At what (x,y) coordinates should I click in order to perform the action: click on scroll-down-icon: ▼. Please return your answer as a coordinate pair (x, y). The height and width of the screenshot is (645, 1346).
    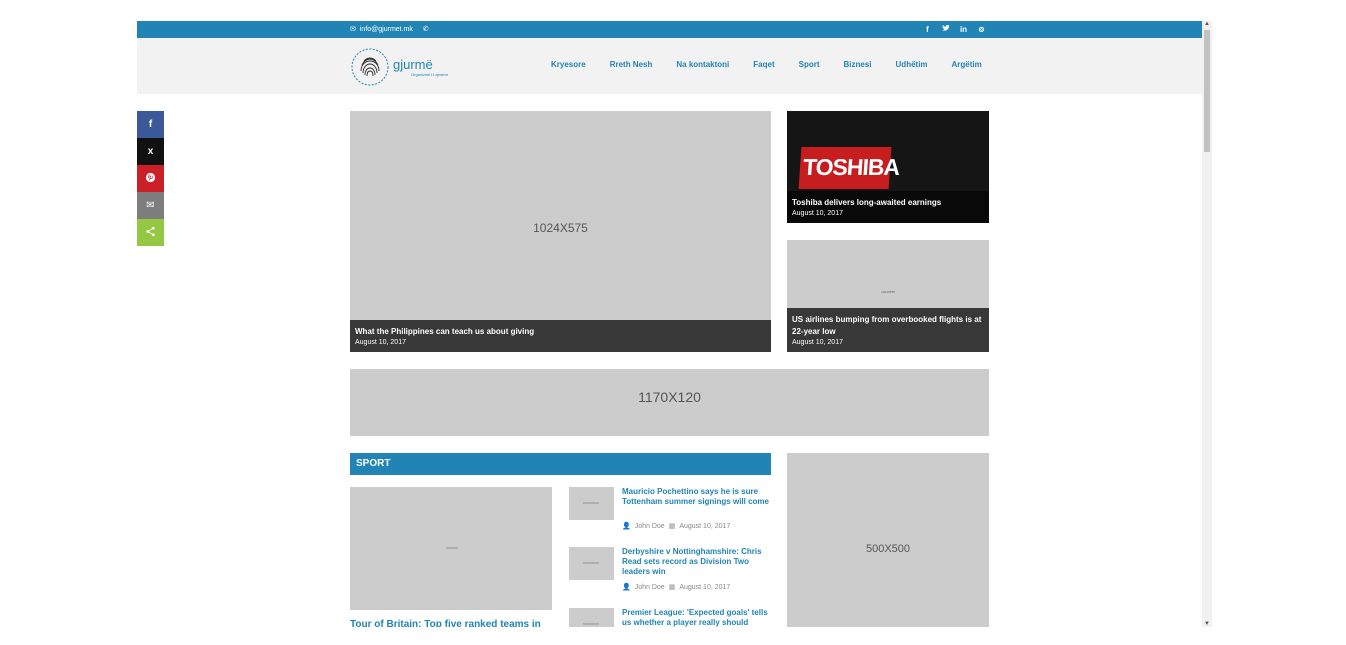
    Looking at the image, I should click on (1207, 624).